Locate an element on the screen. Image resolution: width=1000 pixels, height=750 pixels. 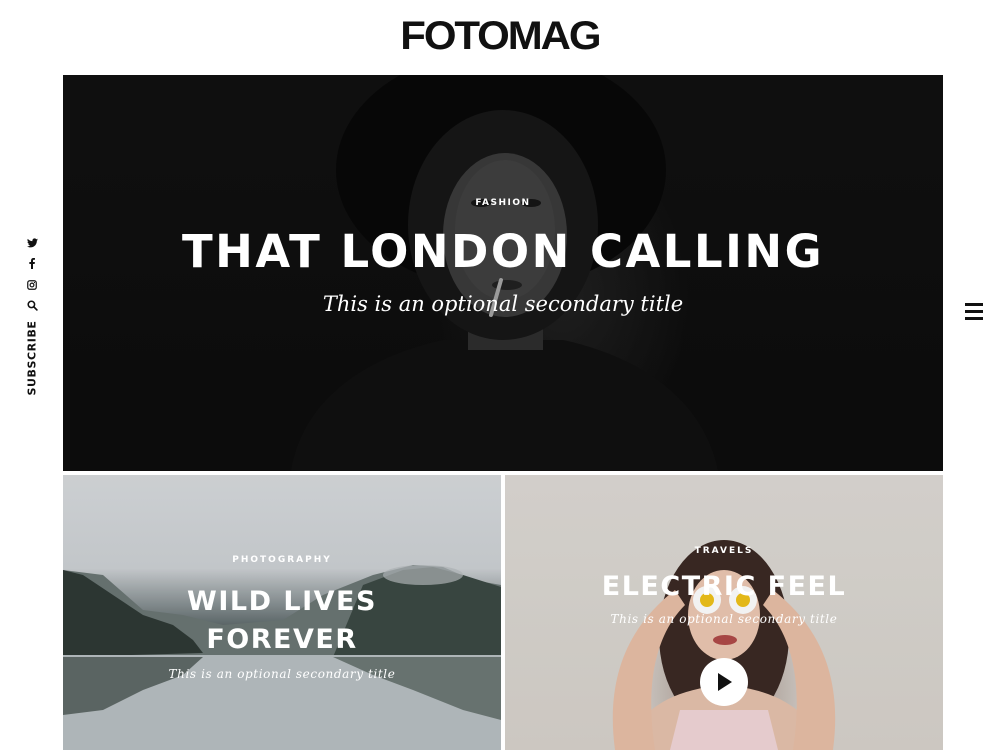
facebook-icon is located at coordinates (32, 263).